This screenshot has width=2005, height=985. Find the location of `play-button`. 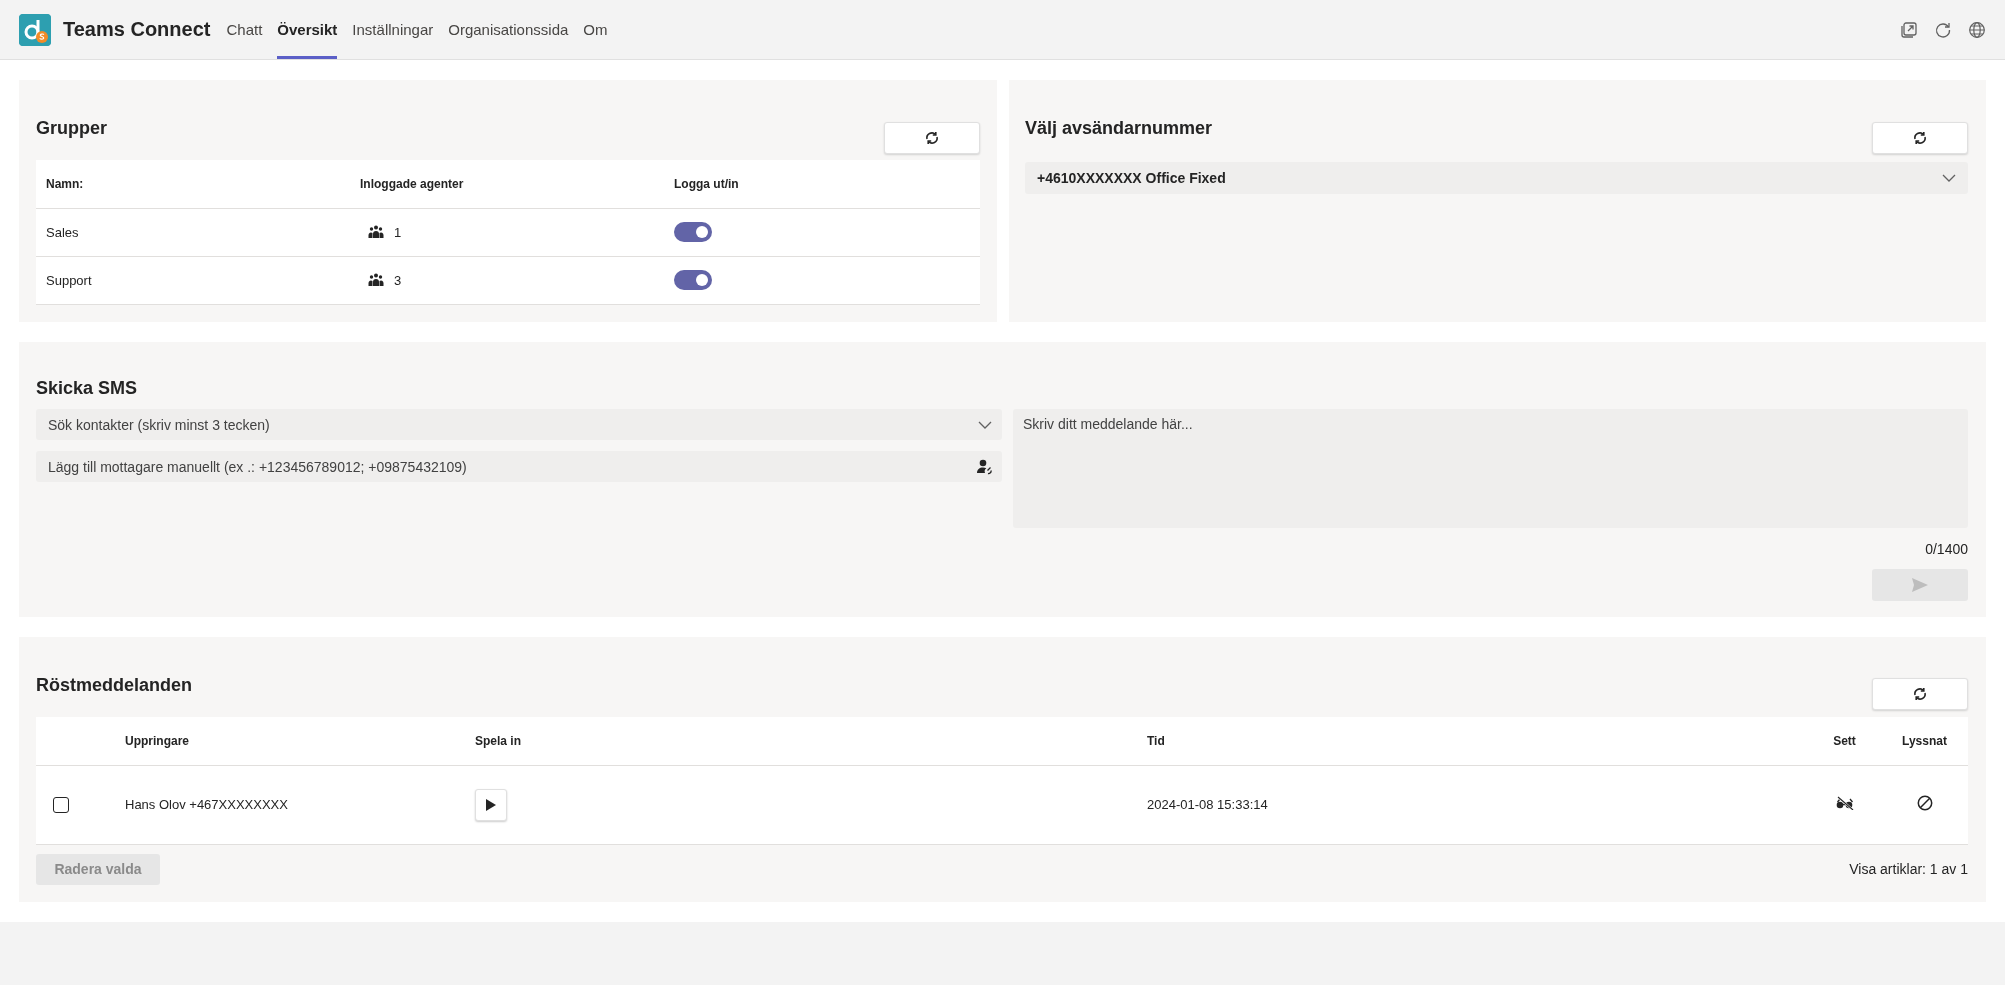

play-button is located at coordinates (491, 804).